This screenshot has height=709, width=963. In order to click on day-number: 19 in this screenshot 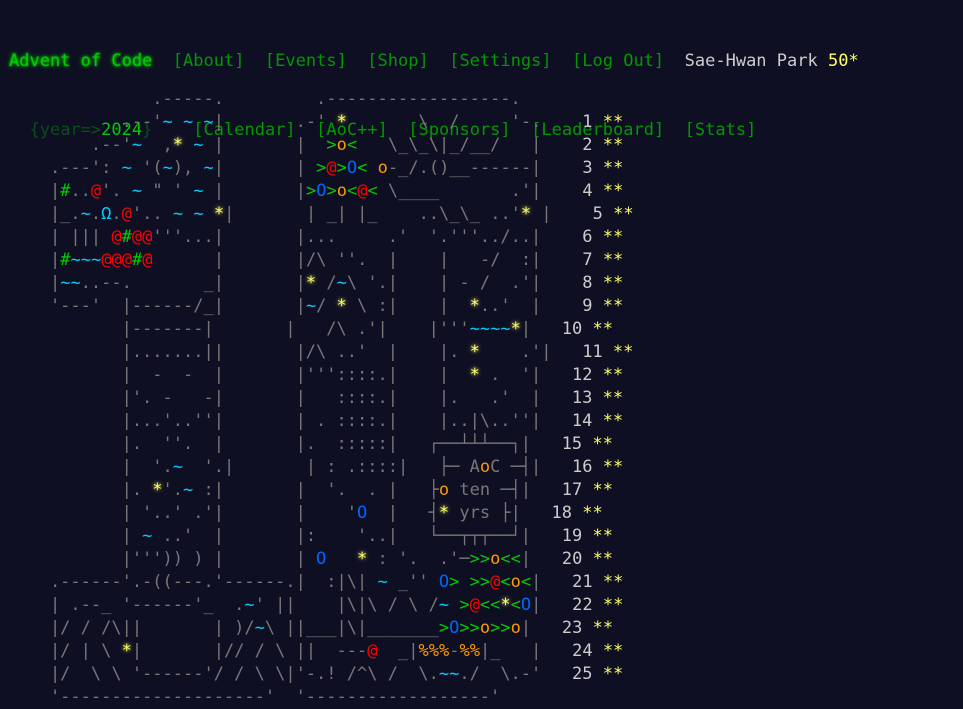, I will do `click(572, 536)`.